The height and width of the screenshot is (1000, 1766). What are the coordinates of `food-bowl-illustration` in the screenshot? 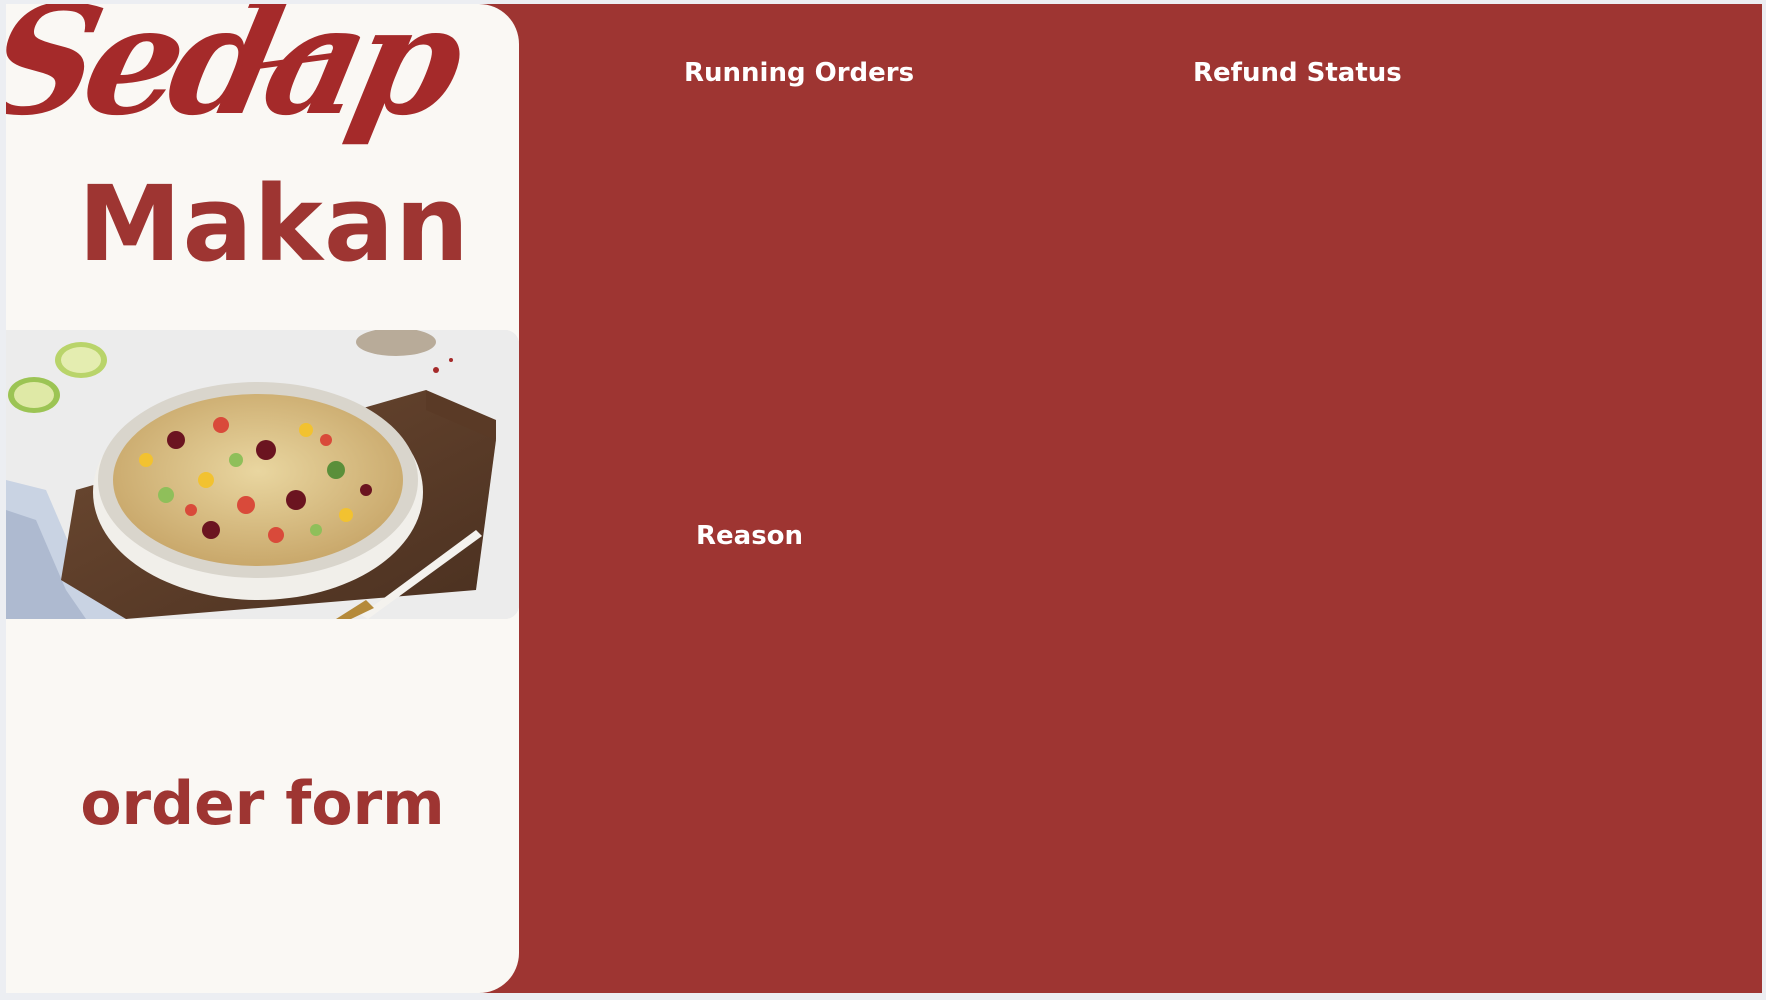 It's located at (262, 474).